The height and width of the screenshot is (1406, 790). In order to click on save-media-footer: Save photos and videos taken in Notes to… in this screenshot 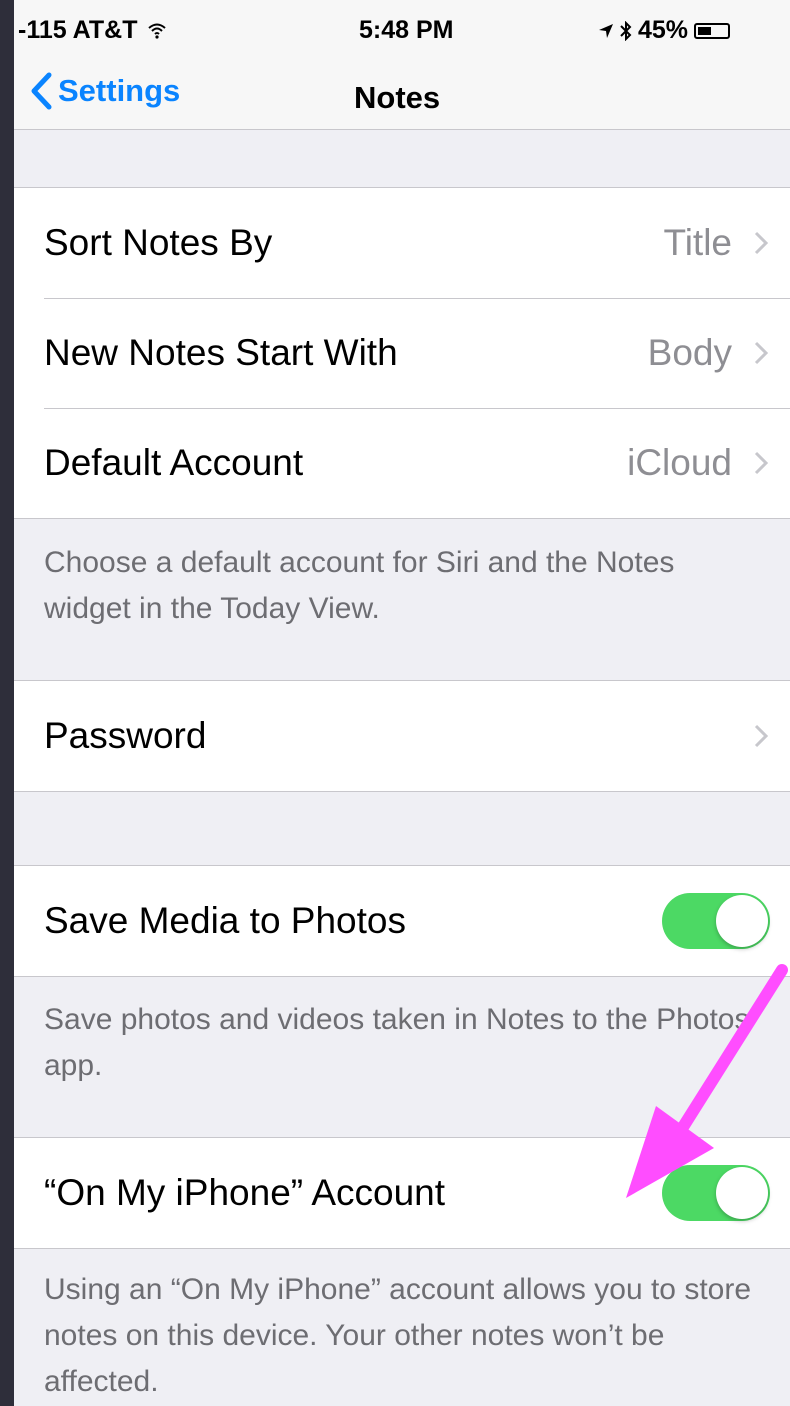, I will do `click(397, 1042)`.